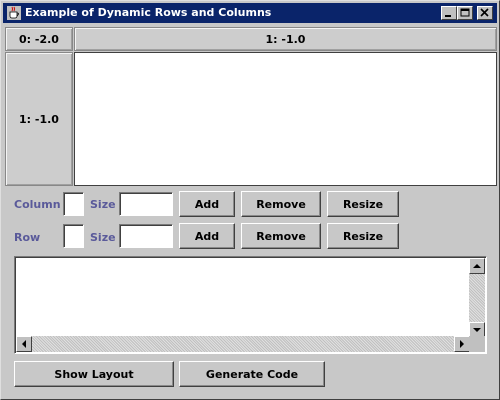 This screenshot has height=400, width=500. What do you see at coordinates (37, 204) in the screenshot?
I see `column-label: Column` at bounding box center [37, 204].